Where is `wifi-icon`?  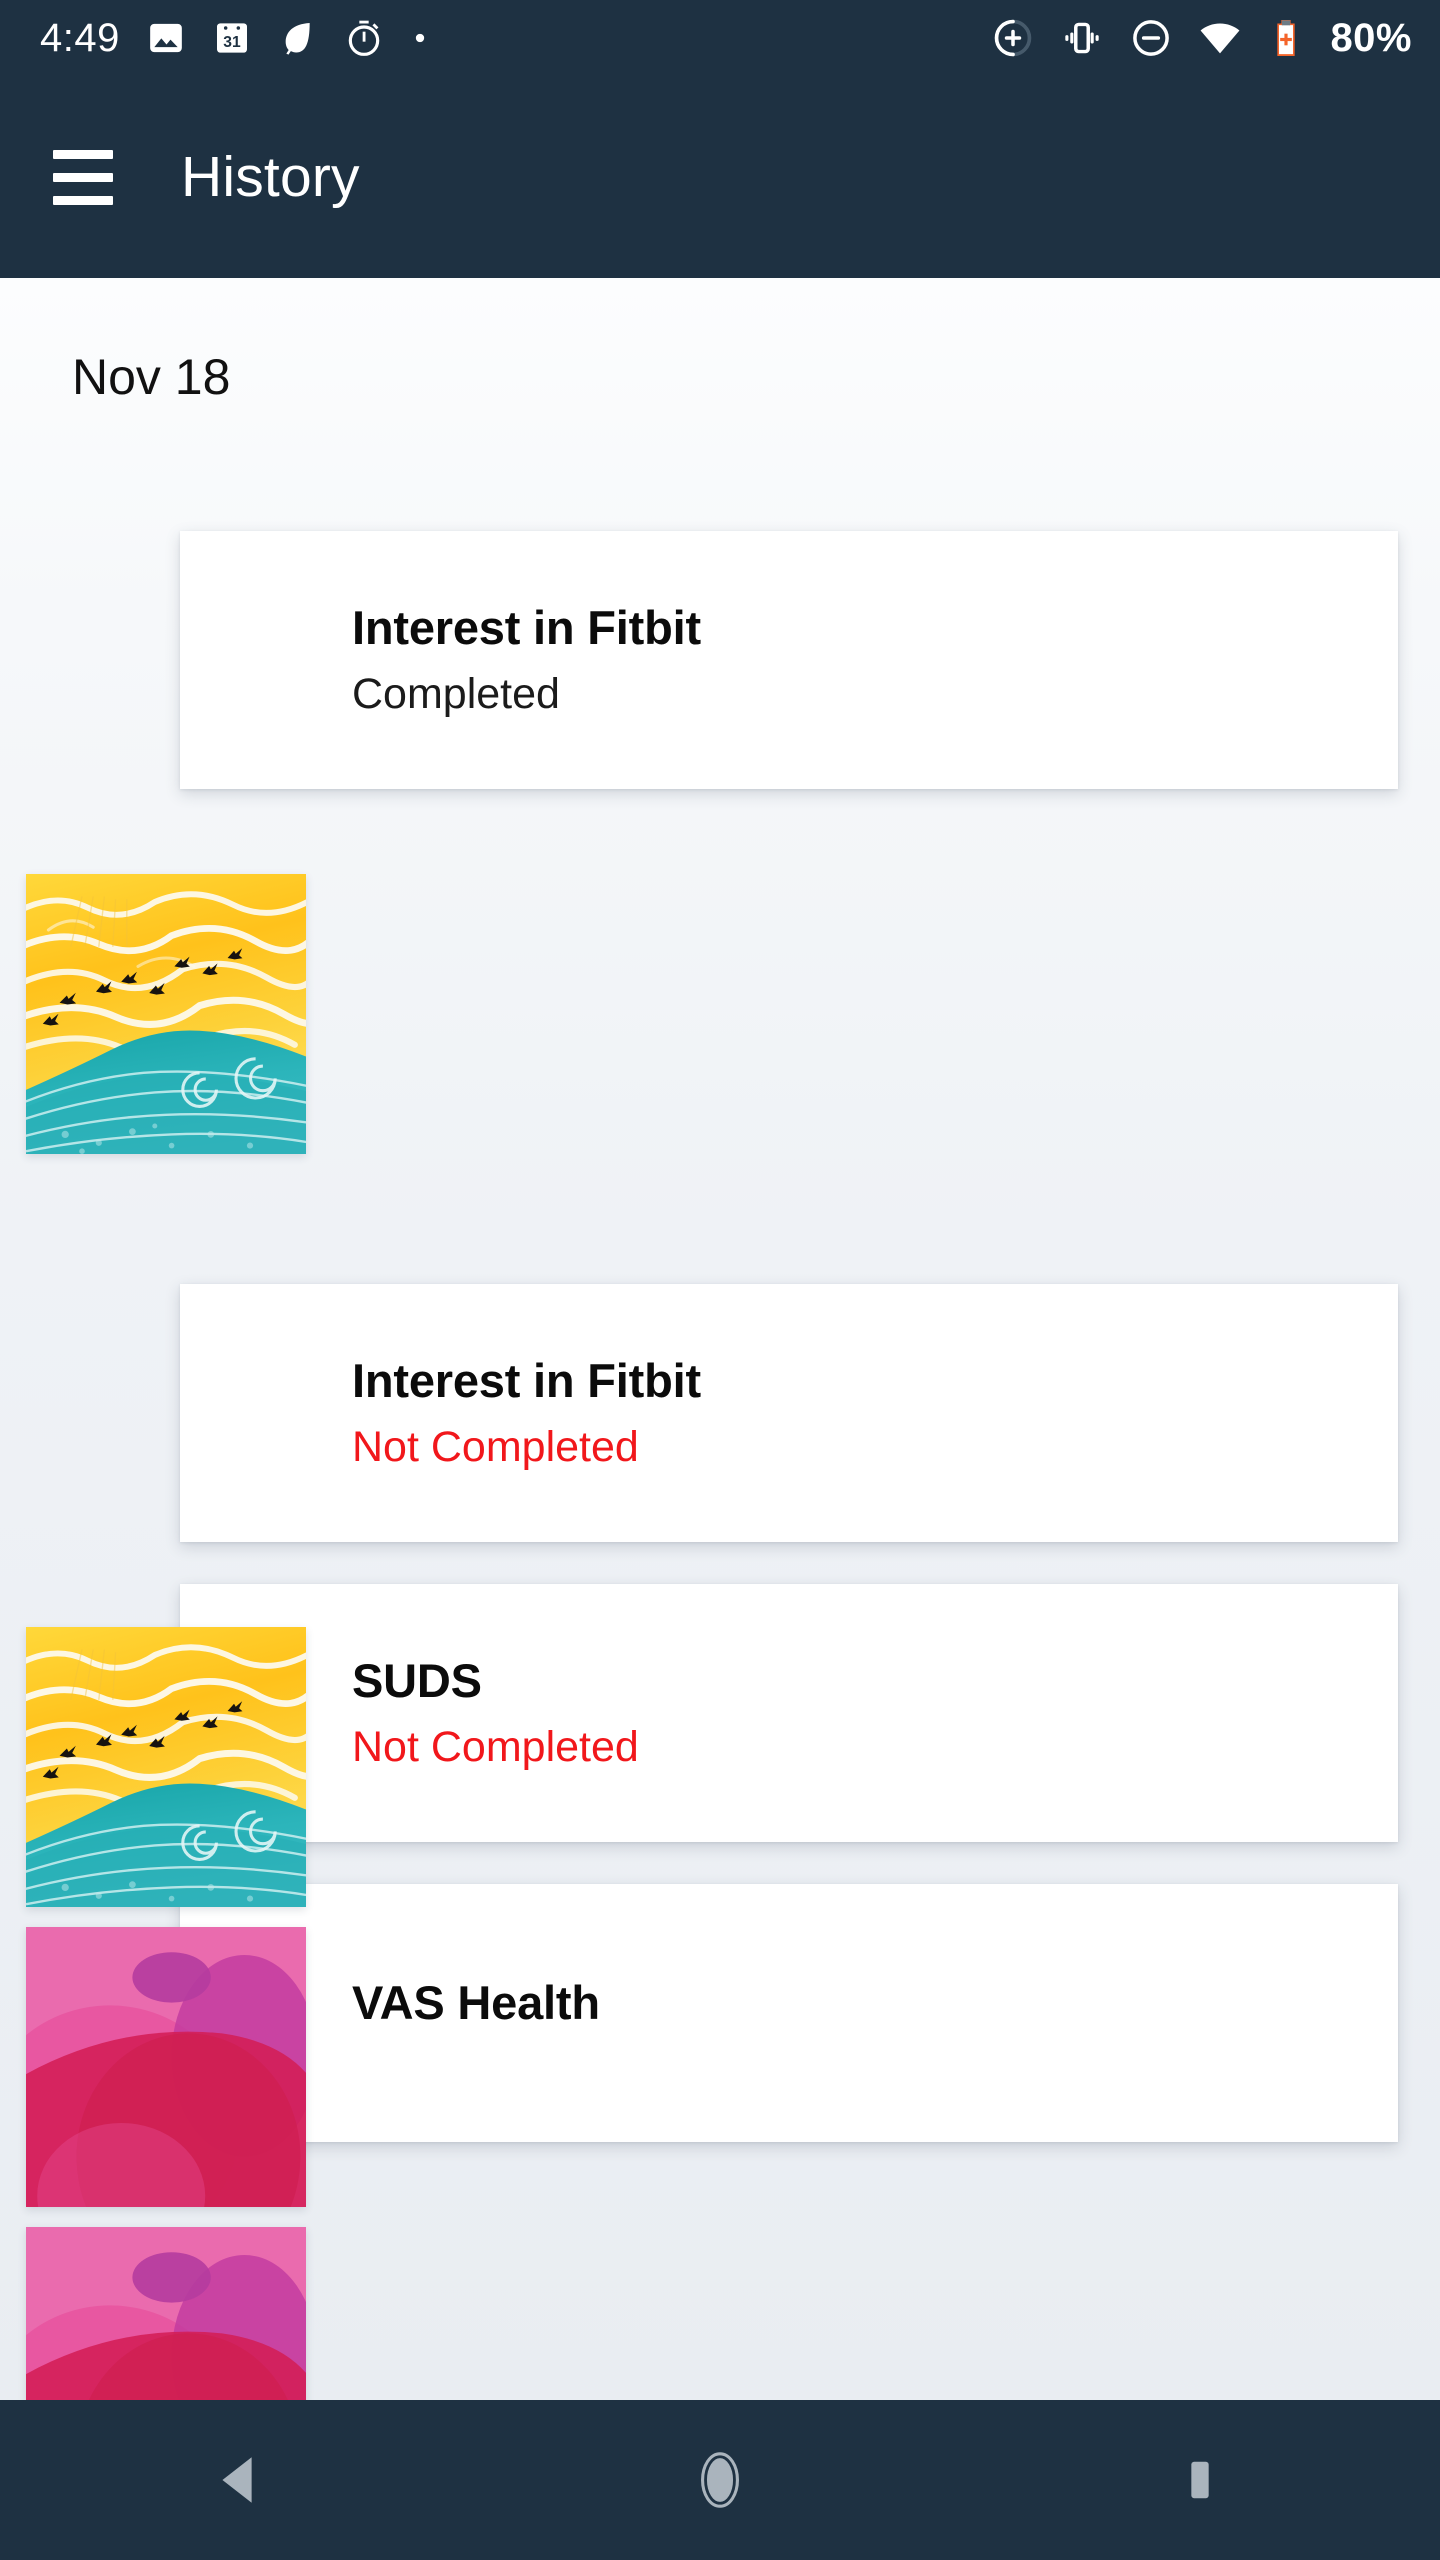 wifi-icon is located at coordinates (1220, 38).